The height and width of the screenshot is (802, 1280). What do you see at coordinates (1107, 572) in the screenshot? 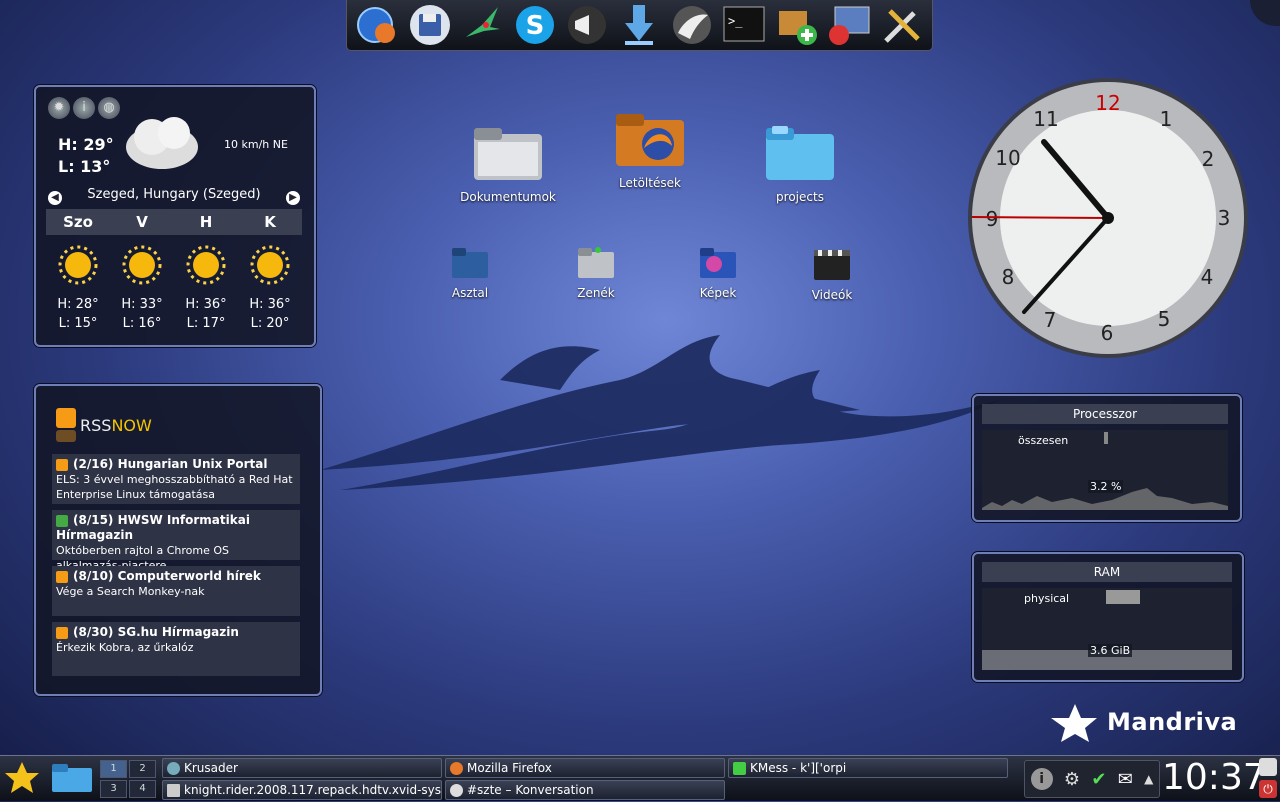
I see `ram-title: RAM` at bounding box center [1107, 572].